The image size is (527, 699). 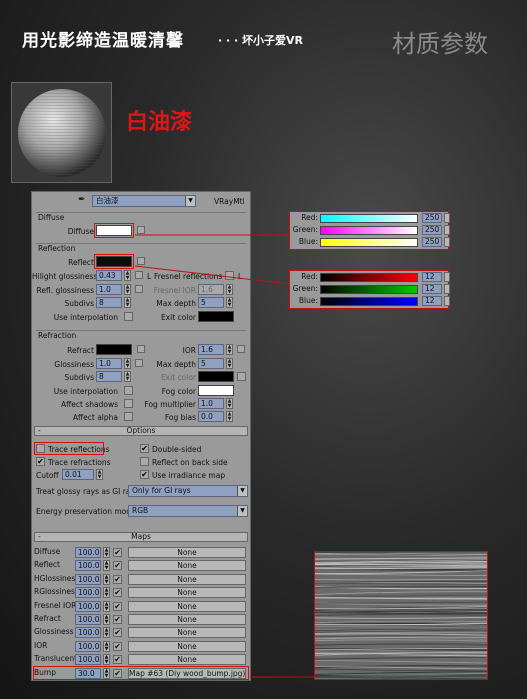 What do you see at coordinates (211, 403) in the screenshot?
I see `fog-multiplier-input: 1.0` at bounding box center [211, 403].